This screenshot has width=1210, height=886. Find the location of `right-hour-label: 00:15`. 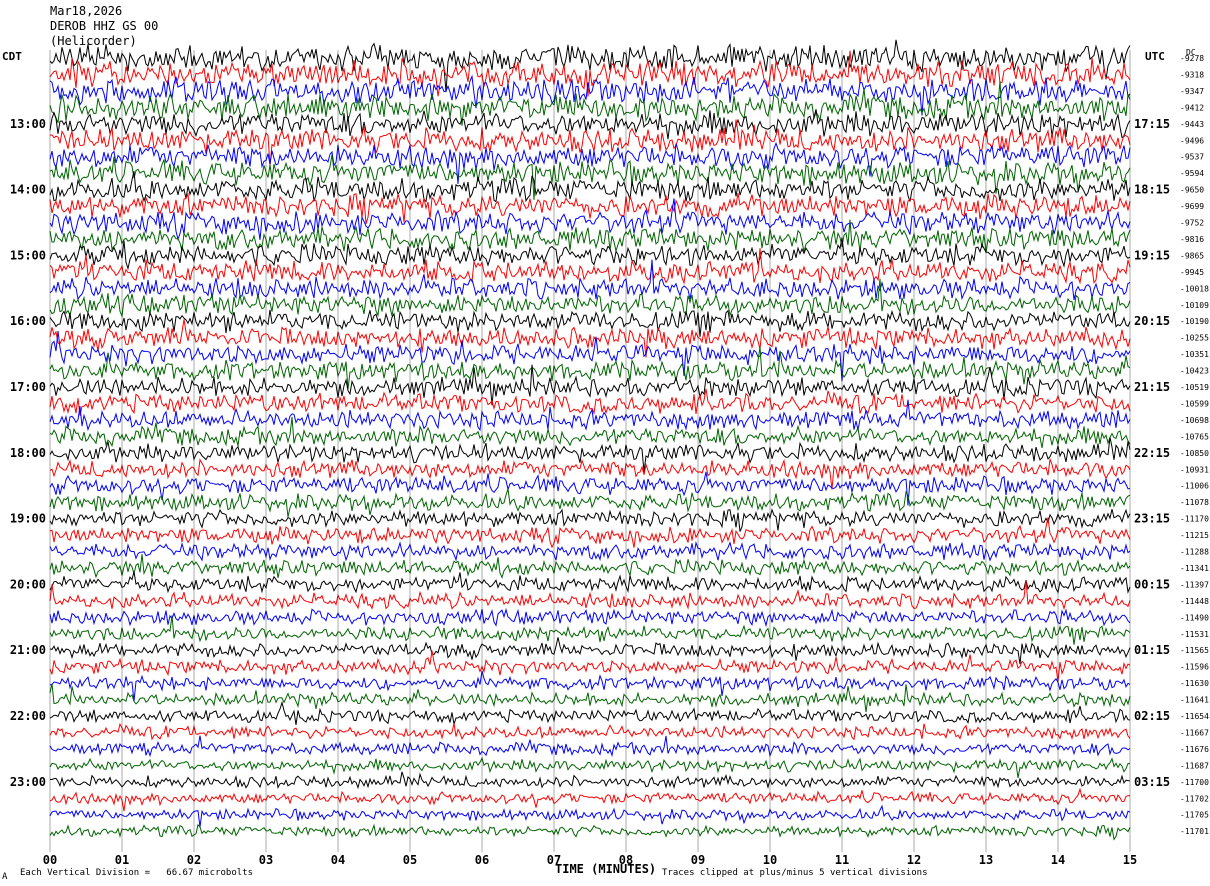

right-hour-label: 00:15 is located at coordinates (1152, 584).